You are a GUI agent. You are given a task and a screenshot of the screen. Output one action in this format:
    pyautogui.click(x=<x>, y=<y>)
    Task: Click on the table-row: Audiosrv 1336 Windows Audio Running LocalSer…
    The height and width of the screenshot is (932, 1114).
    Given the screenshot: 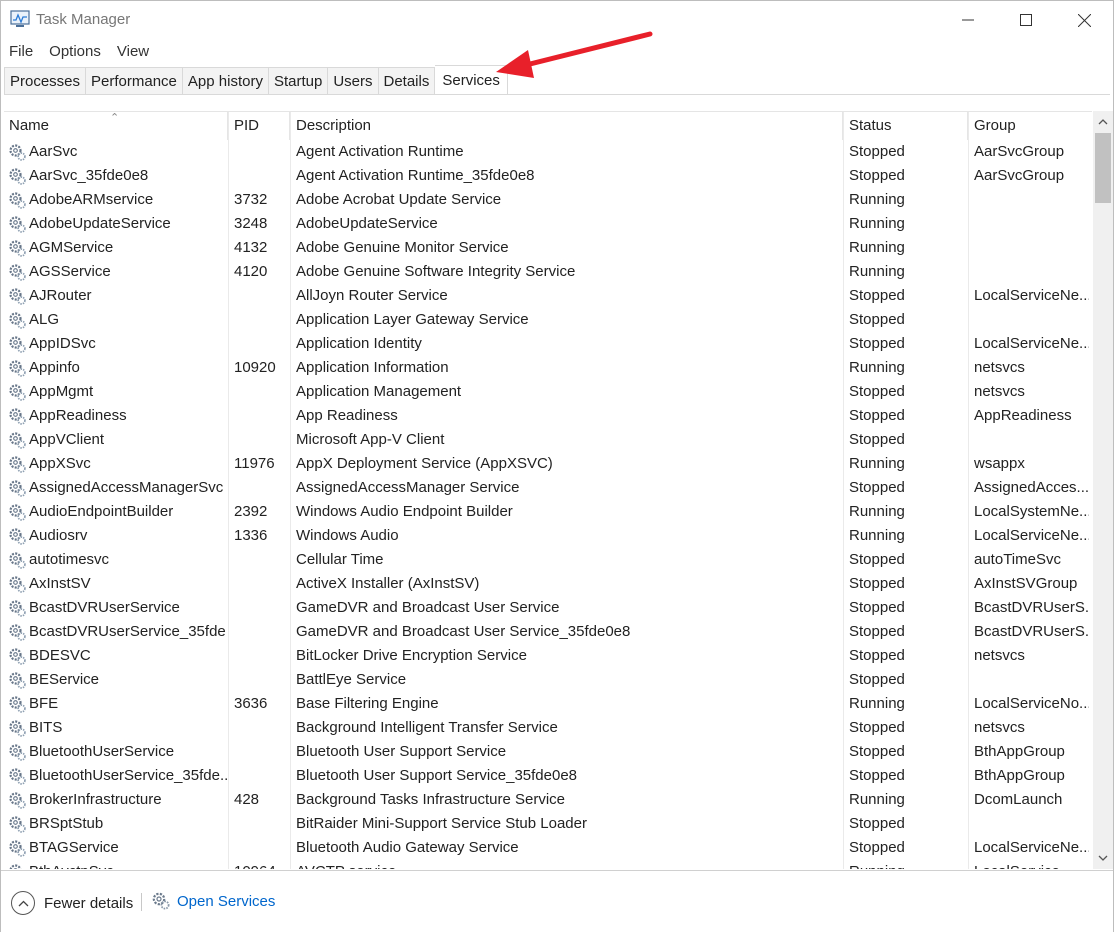 What is the action you would take?
    pyautogui.click(x=548, y=536)
    